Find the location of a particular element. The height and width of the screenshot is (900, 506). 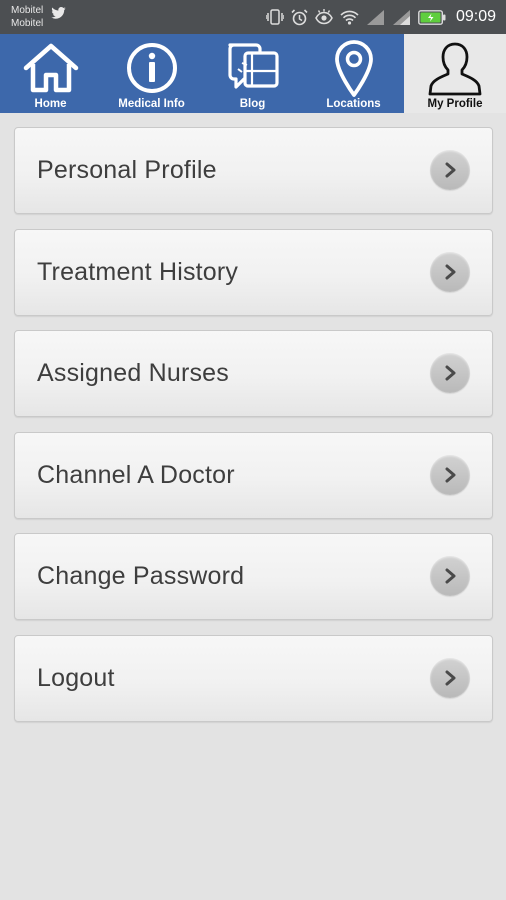

wifi-icon is located at coordinates (349, 17).